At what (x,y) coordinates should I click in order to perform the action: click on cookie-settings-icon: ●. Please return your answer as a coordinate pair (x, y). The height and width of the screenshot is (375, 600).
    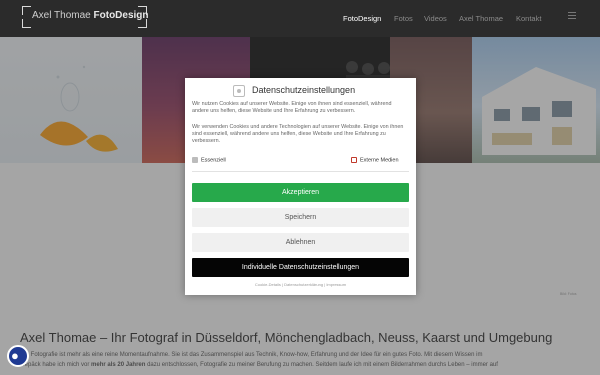
    Looking at the image, I should click on (18, 356).